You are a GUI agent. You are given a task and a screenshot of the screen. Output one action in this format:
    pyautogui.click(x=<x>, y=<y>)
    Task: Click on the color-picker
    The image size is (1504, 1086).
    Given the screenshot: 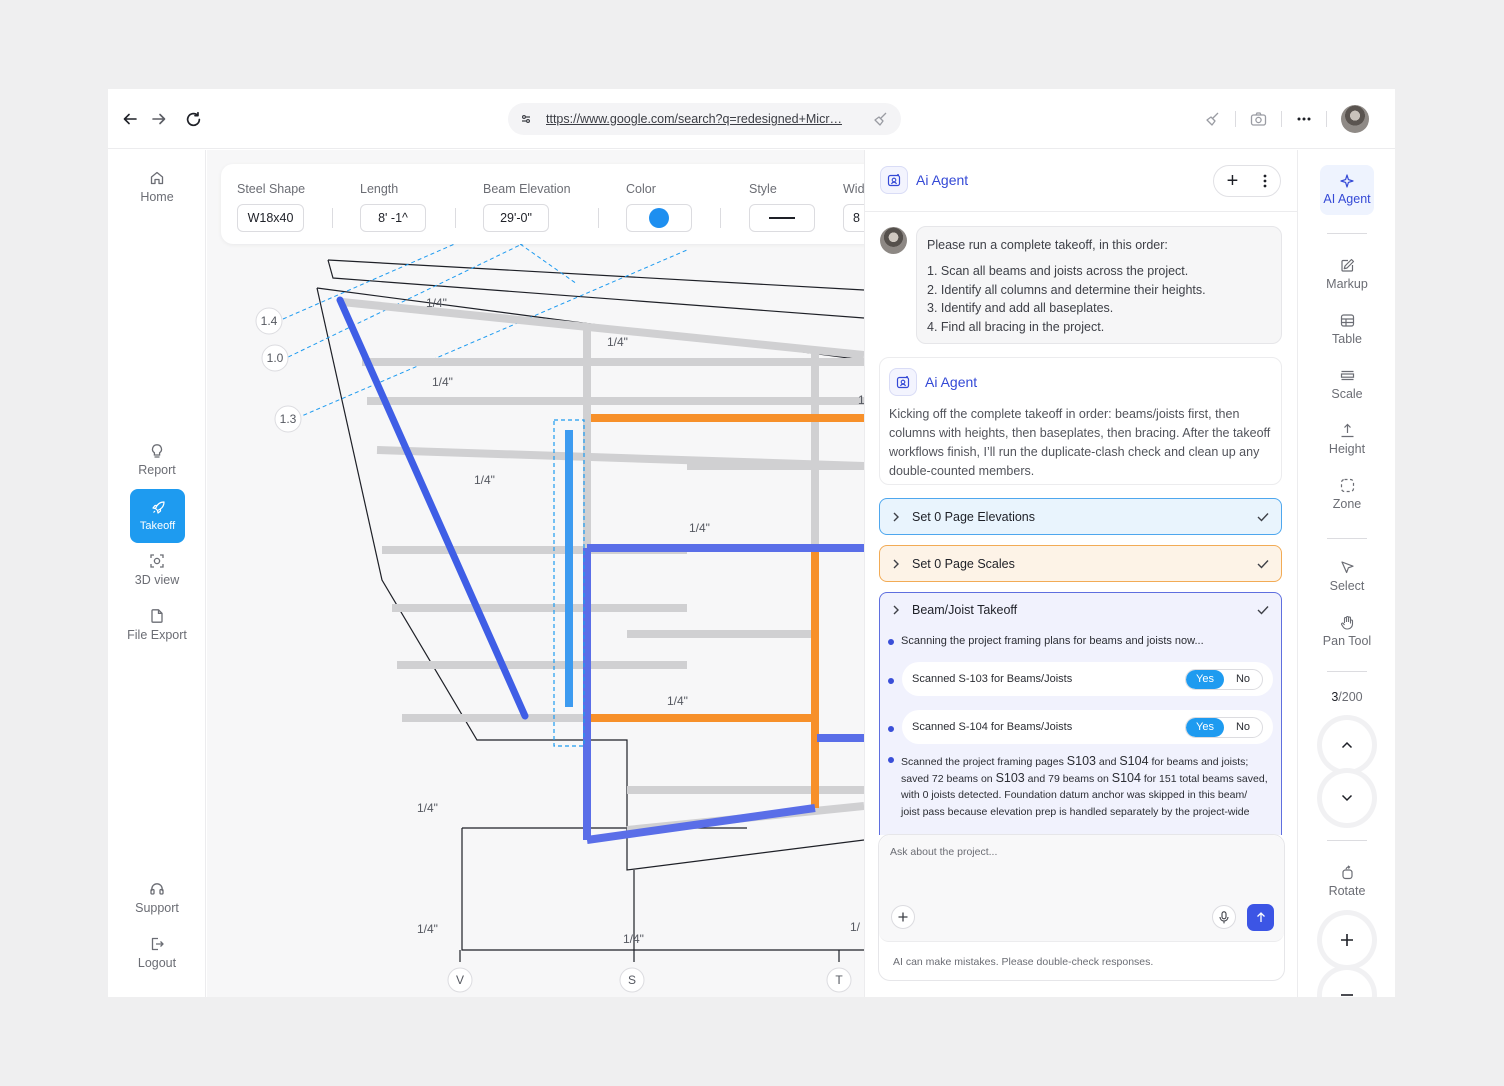 What is the action you would take?
    pyautogui.click(x=659, y=218)
    